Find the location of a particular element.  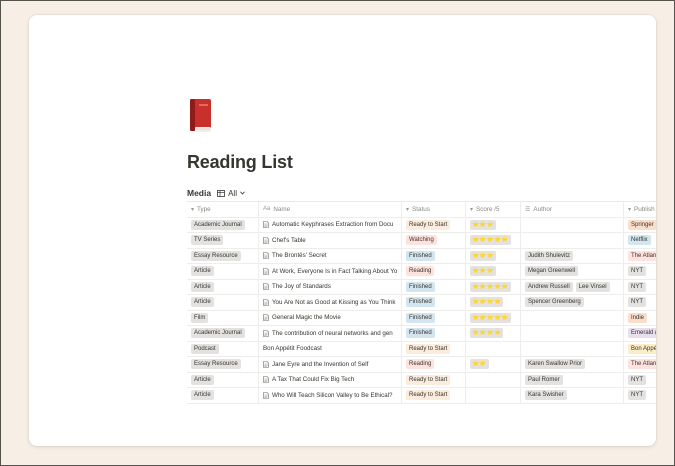

column-header-publisher: ▾ Publish is located at coordinates (639, 209).